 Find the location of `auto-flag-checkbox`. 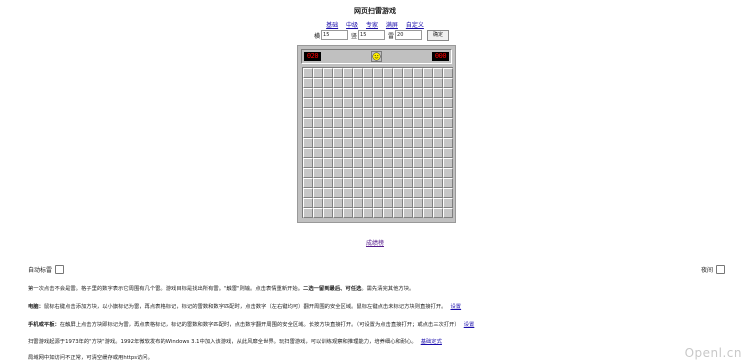

auto-flag-checkbox is located at coordinates (60, 269).